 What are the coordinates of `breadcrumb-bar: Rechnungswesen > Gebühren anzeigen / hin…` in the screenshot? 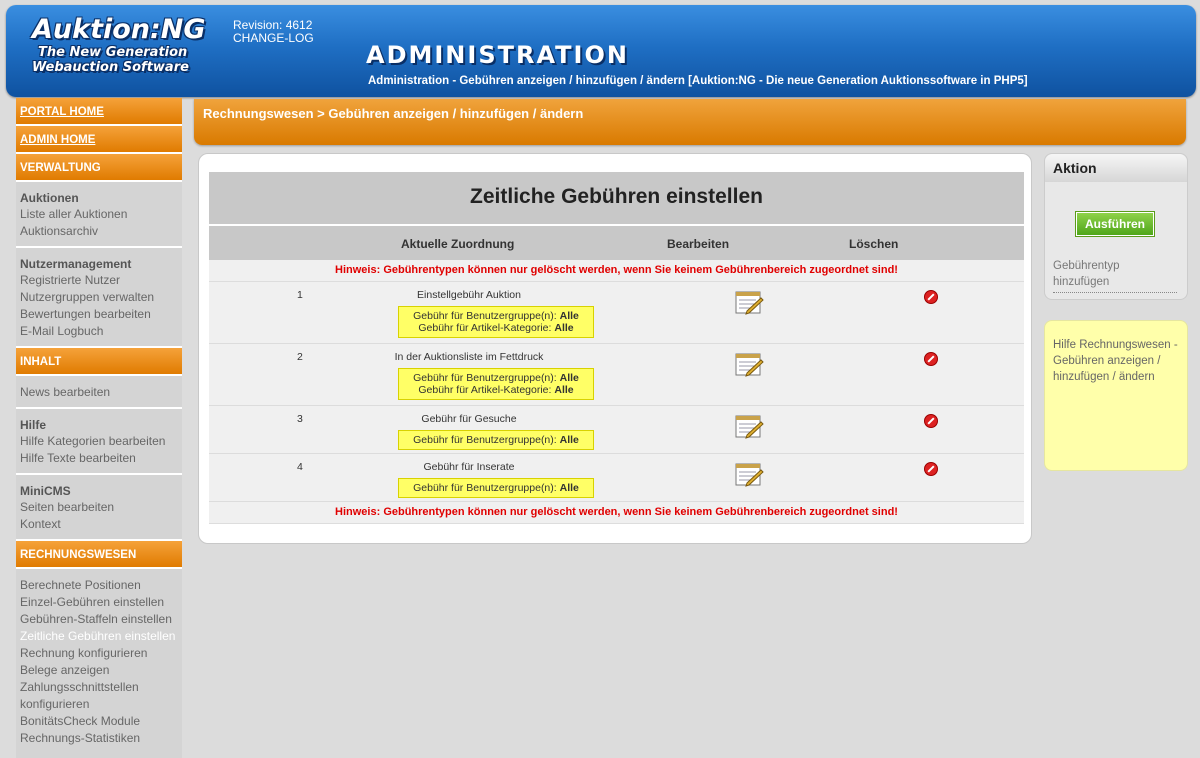 It's located at (690, 122).